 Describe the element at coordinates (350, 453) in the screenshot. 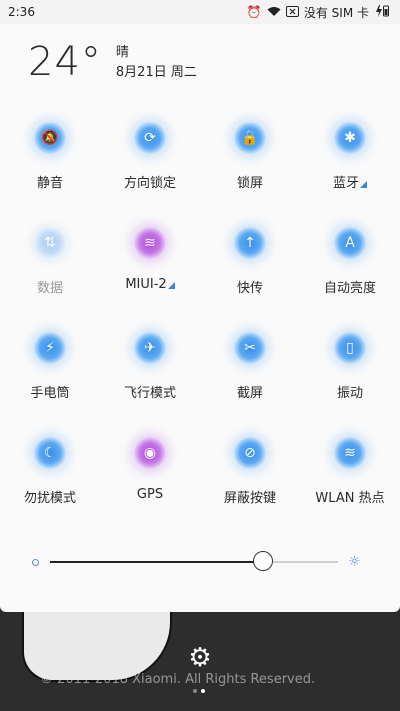

I see `hotspot-icon: ≋` at that location.